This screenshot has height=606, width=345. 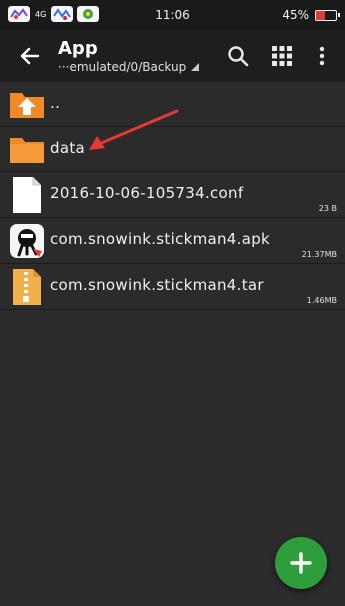 What do you see at coordinates (295, 15) in the screenshot?
I see `battery-percent: 45%` at bounding box center [295, 15].